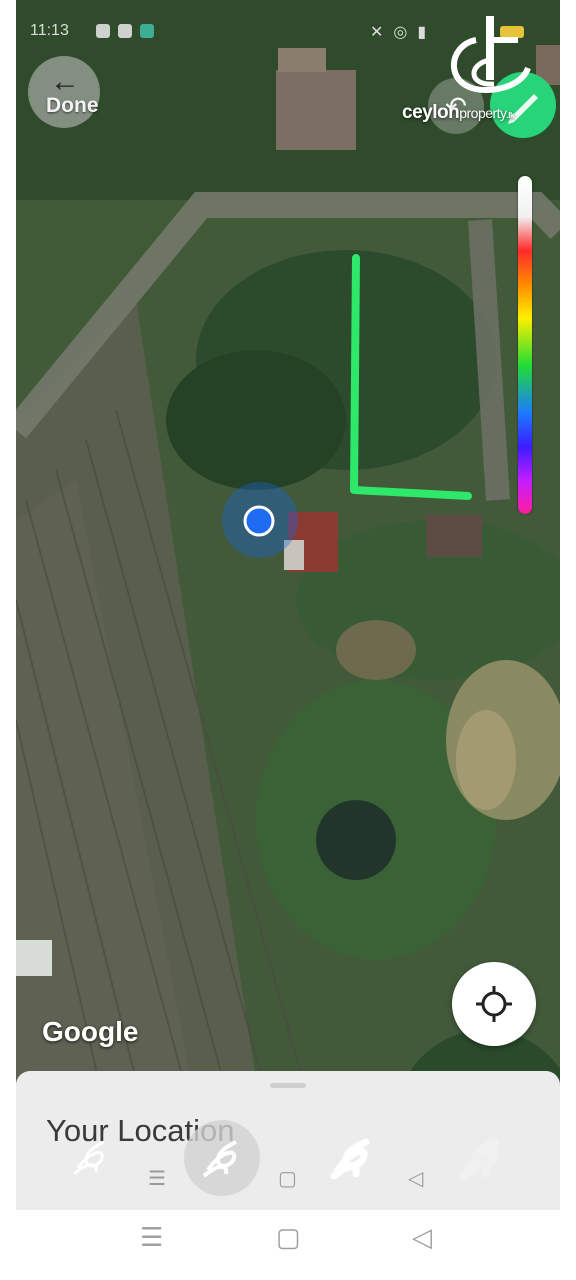 The width and height of the screenshot is (576, 1280). Describe the element at coordinates (525, 345) in the screenshot. I see `color-picker-slider` at that location.